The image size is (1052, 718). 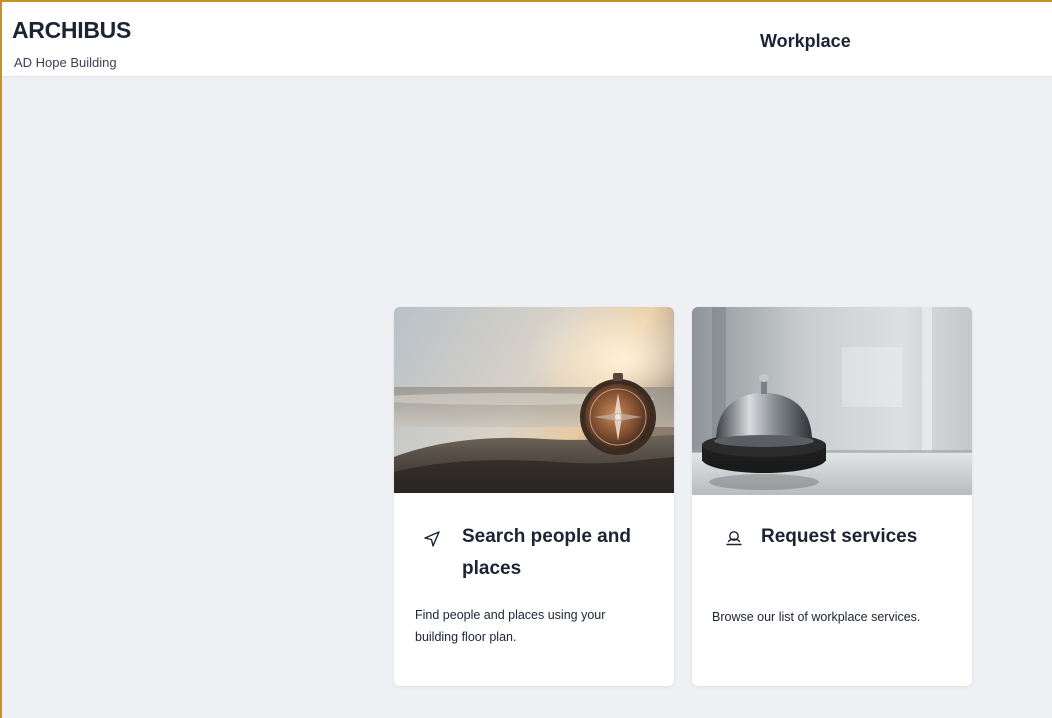 What do you see at coordinates (432, 539) in the screenshot?
I see `navigation-arrow-icon` at bounding box center [432, 539].